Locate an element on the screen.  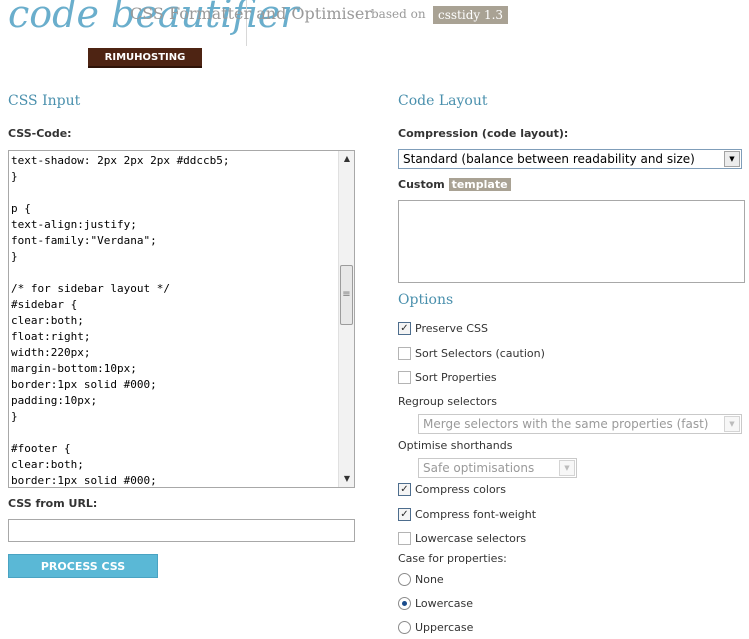
shorthands-value: Safe optimisations is located at coordinates (479, 468).